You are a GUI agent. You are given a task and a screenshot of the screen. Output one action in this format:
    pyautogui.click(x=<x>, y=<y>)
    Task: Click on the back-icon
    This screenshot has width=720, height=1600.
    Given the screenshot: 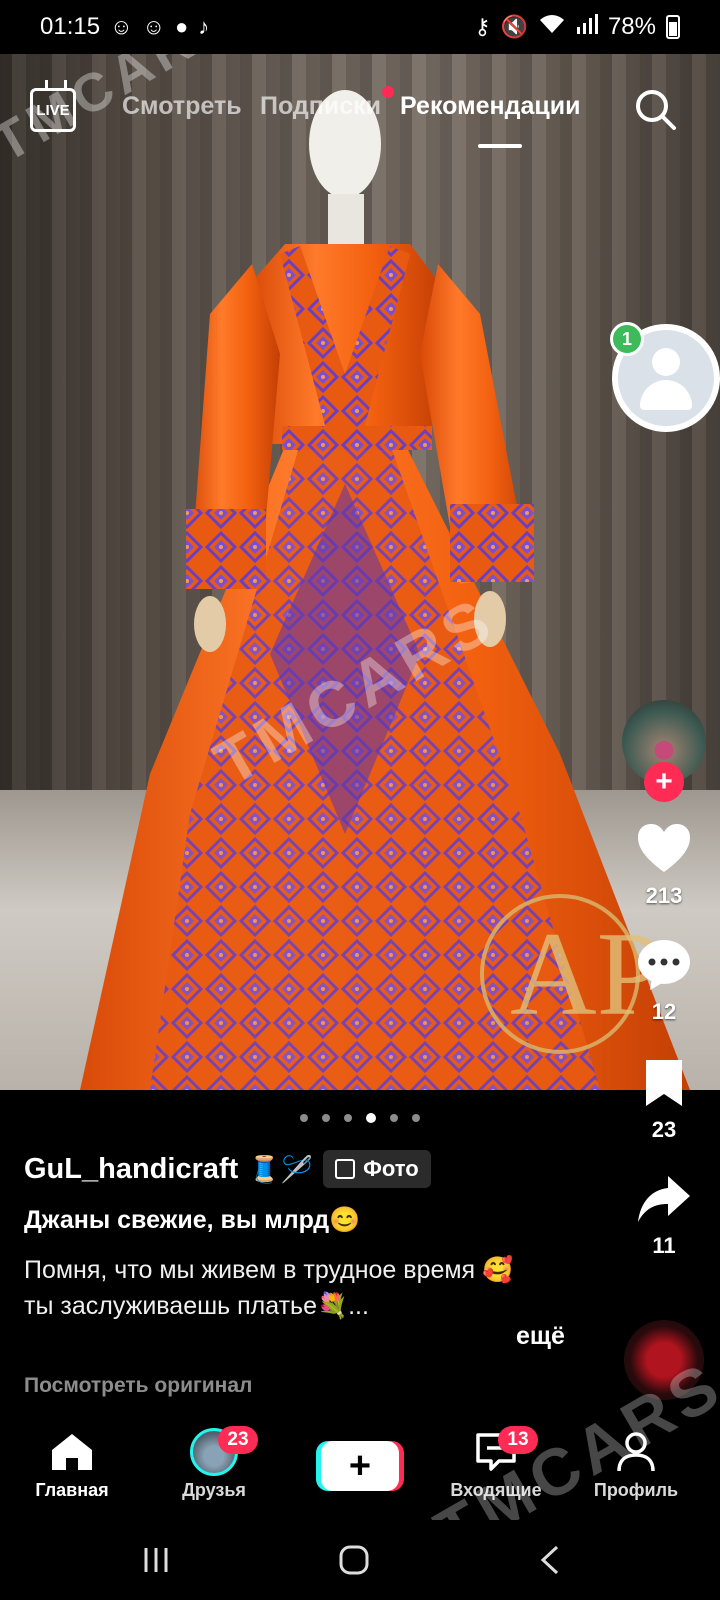 What is the action you would take?
    pyautogui.click(x=550, y=1560)
    